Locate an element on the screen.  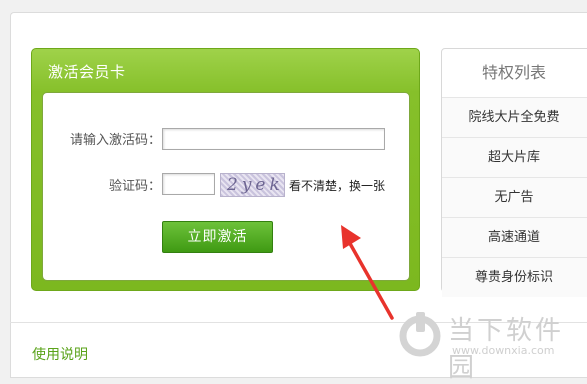
code-label: 请输入激活码： is located at coordinates (115, 140).